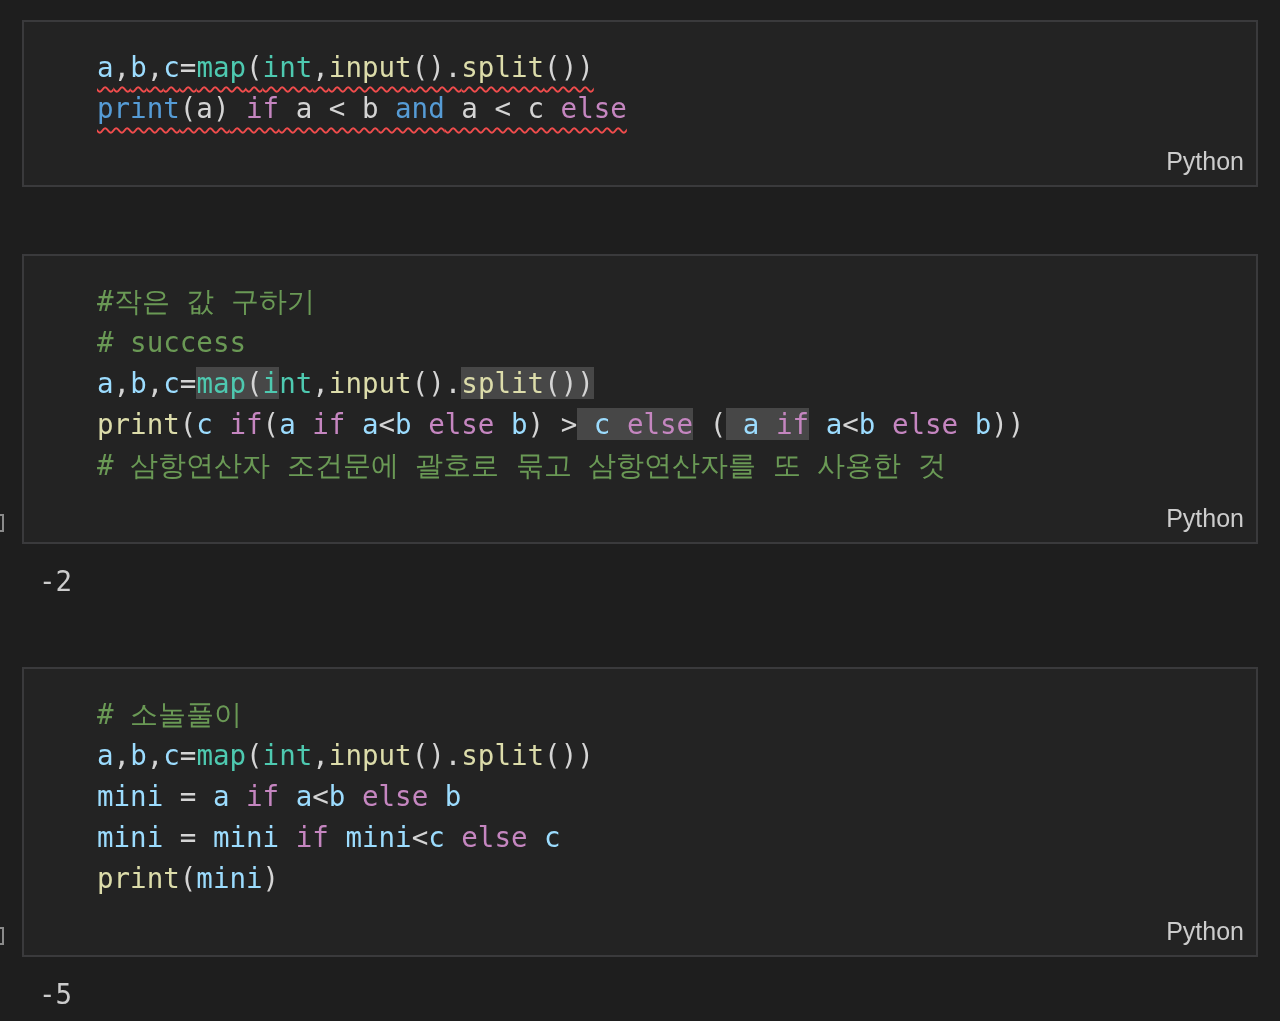 This screenshot has height=1021, width=1280. Describe the element at coordinates (171, 342) in the screenshot. I see `code-line: # success` at that location.